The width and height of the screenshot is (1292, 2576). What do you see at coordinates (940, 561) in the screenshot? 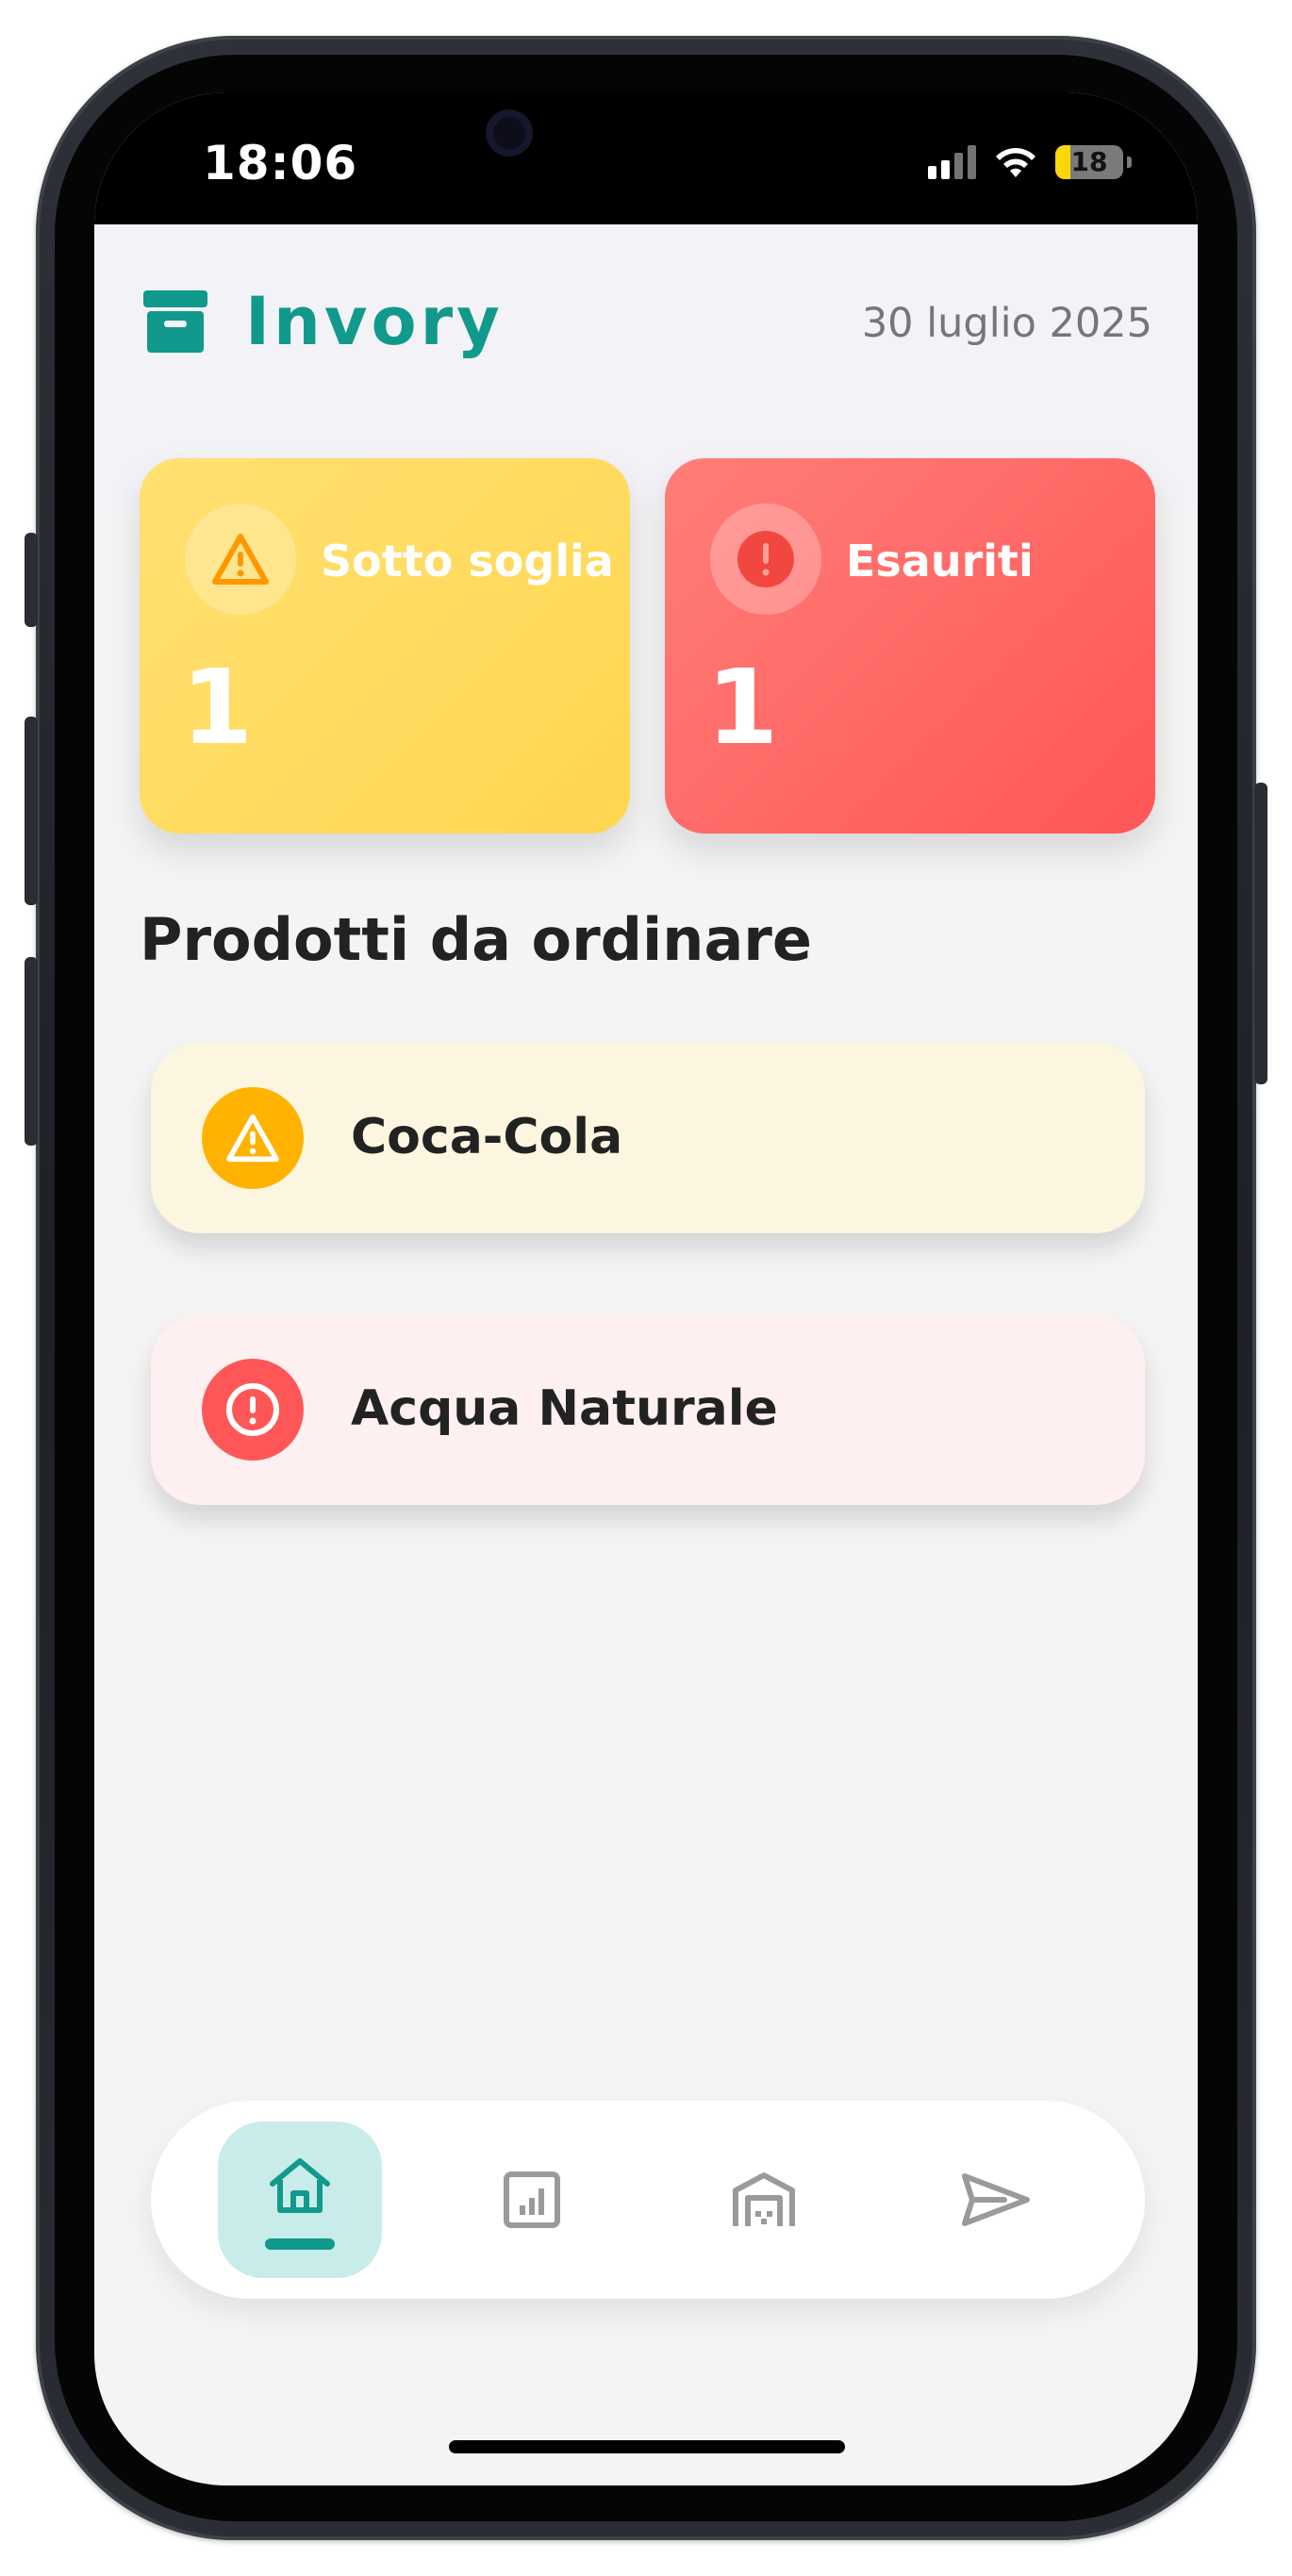
I see `summary-card-label: Esauriti` at bounding box center [940, 561].